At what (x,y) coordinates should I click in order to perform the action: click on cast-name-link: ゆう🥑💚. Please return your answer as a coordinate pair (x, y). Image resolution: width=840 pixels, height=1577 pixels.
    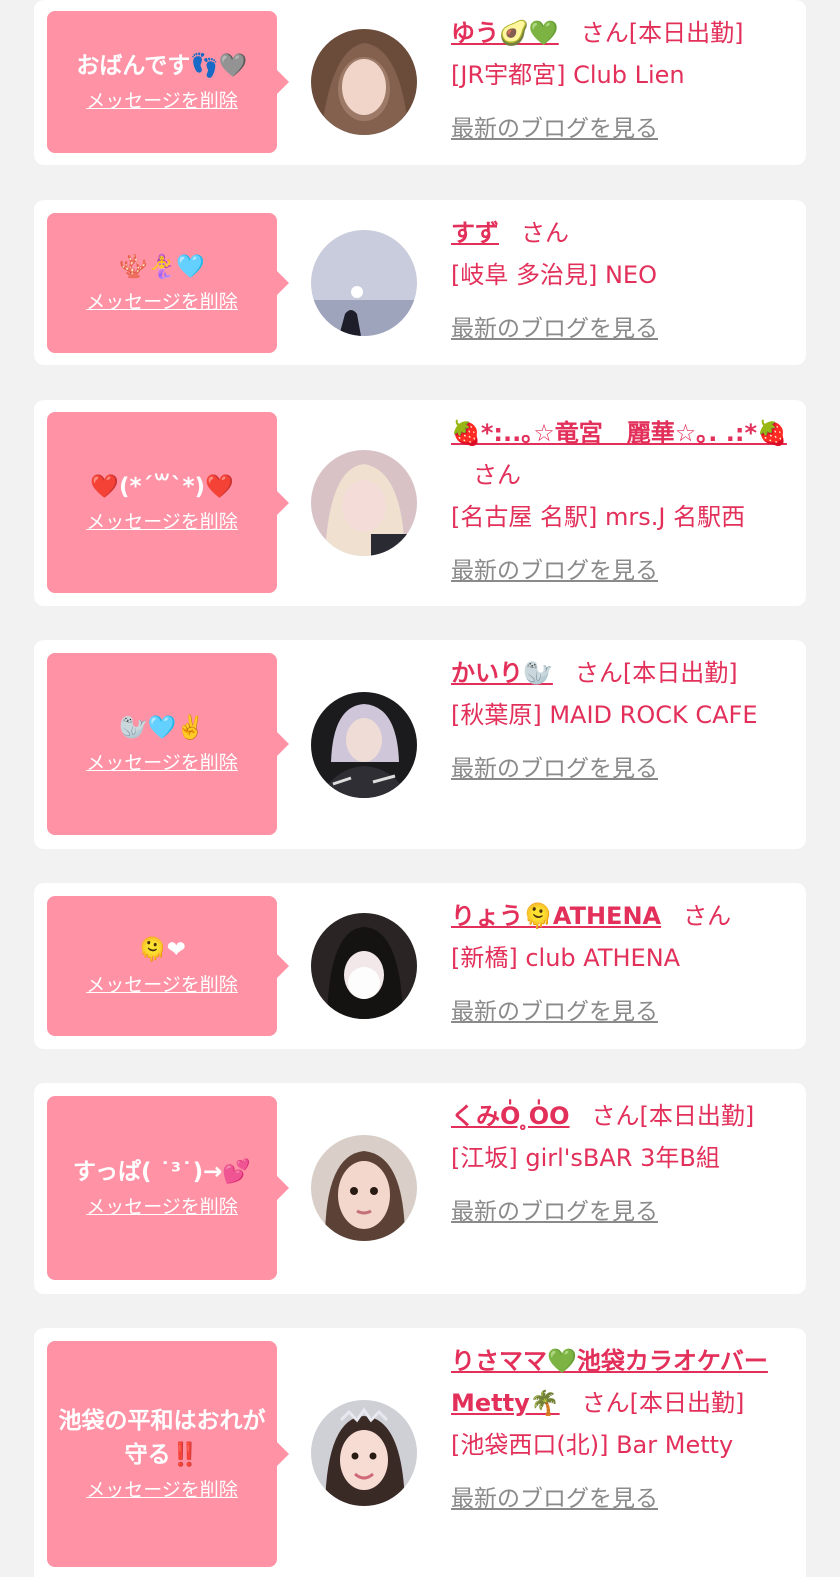
    Looking at the image, I should click on (505, 33).